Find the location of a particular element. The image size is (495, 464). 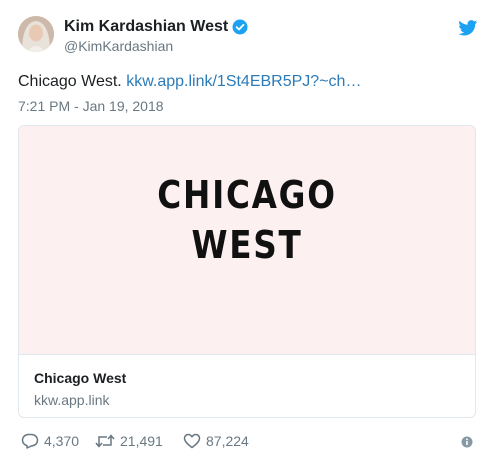

avatar-image is located at coordinates (36, 34).